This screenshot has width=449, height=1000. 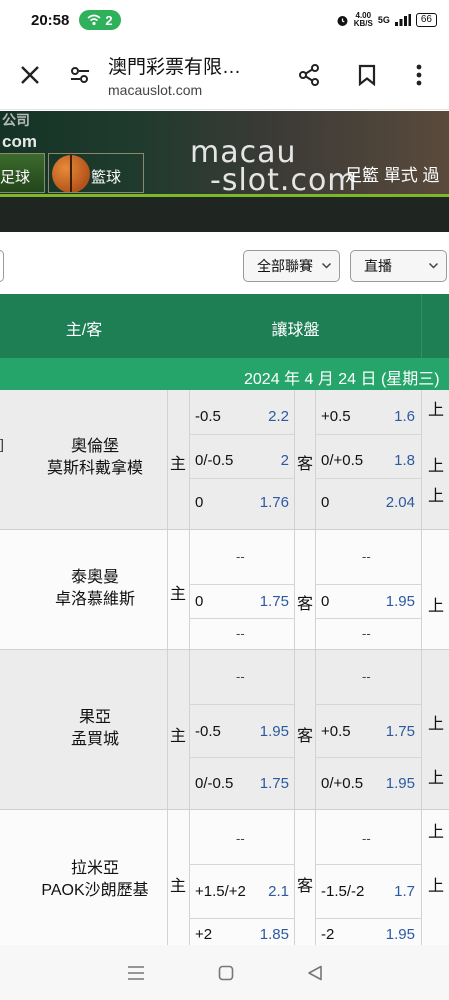 I want to click on site-logo: 公司 com, so click(x=19, y=131).